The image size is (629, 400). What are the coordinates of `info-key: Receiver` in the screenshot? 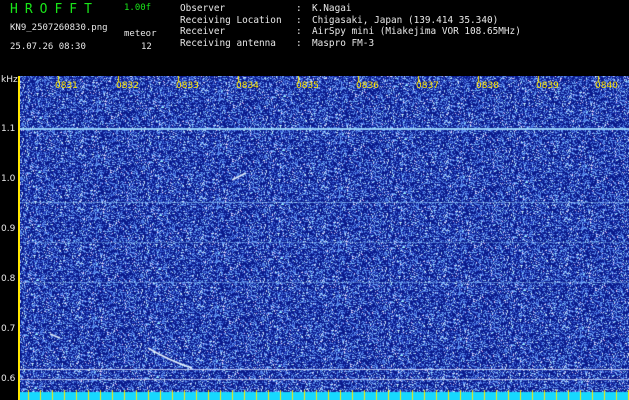 It's located at (203, 32).